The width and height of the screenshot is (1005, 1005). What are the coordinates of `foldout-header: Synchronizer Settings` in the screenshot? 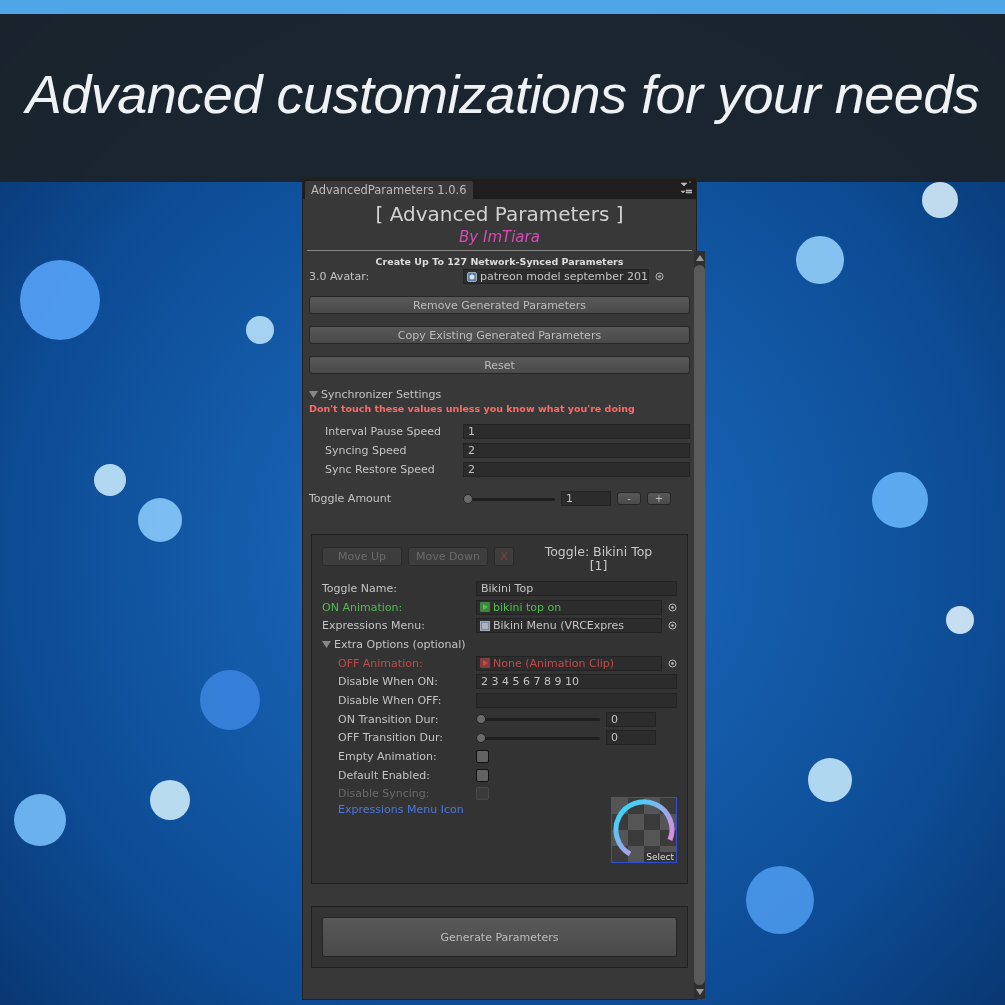 It's located at (499, 394).